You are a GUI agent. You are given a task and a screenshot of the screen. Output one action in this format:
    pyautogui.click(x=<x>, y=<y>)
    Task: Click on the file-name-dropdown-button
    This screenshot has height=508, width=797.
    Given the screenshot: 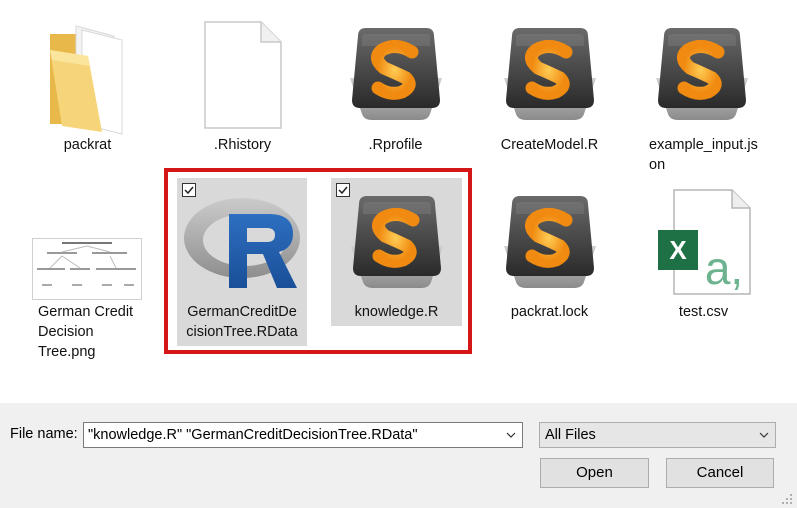 What is the action you would take?
    pyautogui.click(x=511, y=435)
    